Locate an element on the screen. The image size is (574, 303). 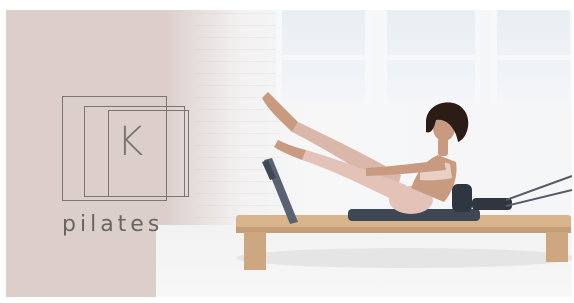
brand-logo: K pilates is located at coordinates (129, 171).